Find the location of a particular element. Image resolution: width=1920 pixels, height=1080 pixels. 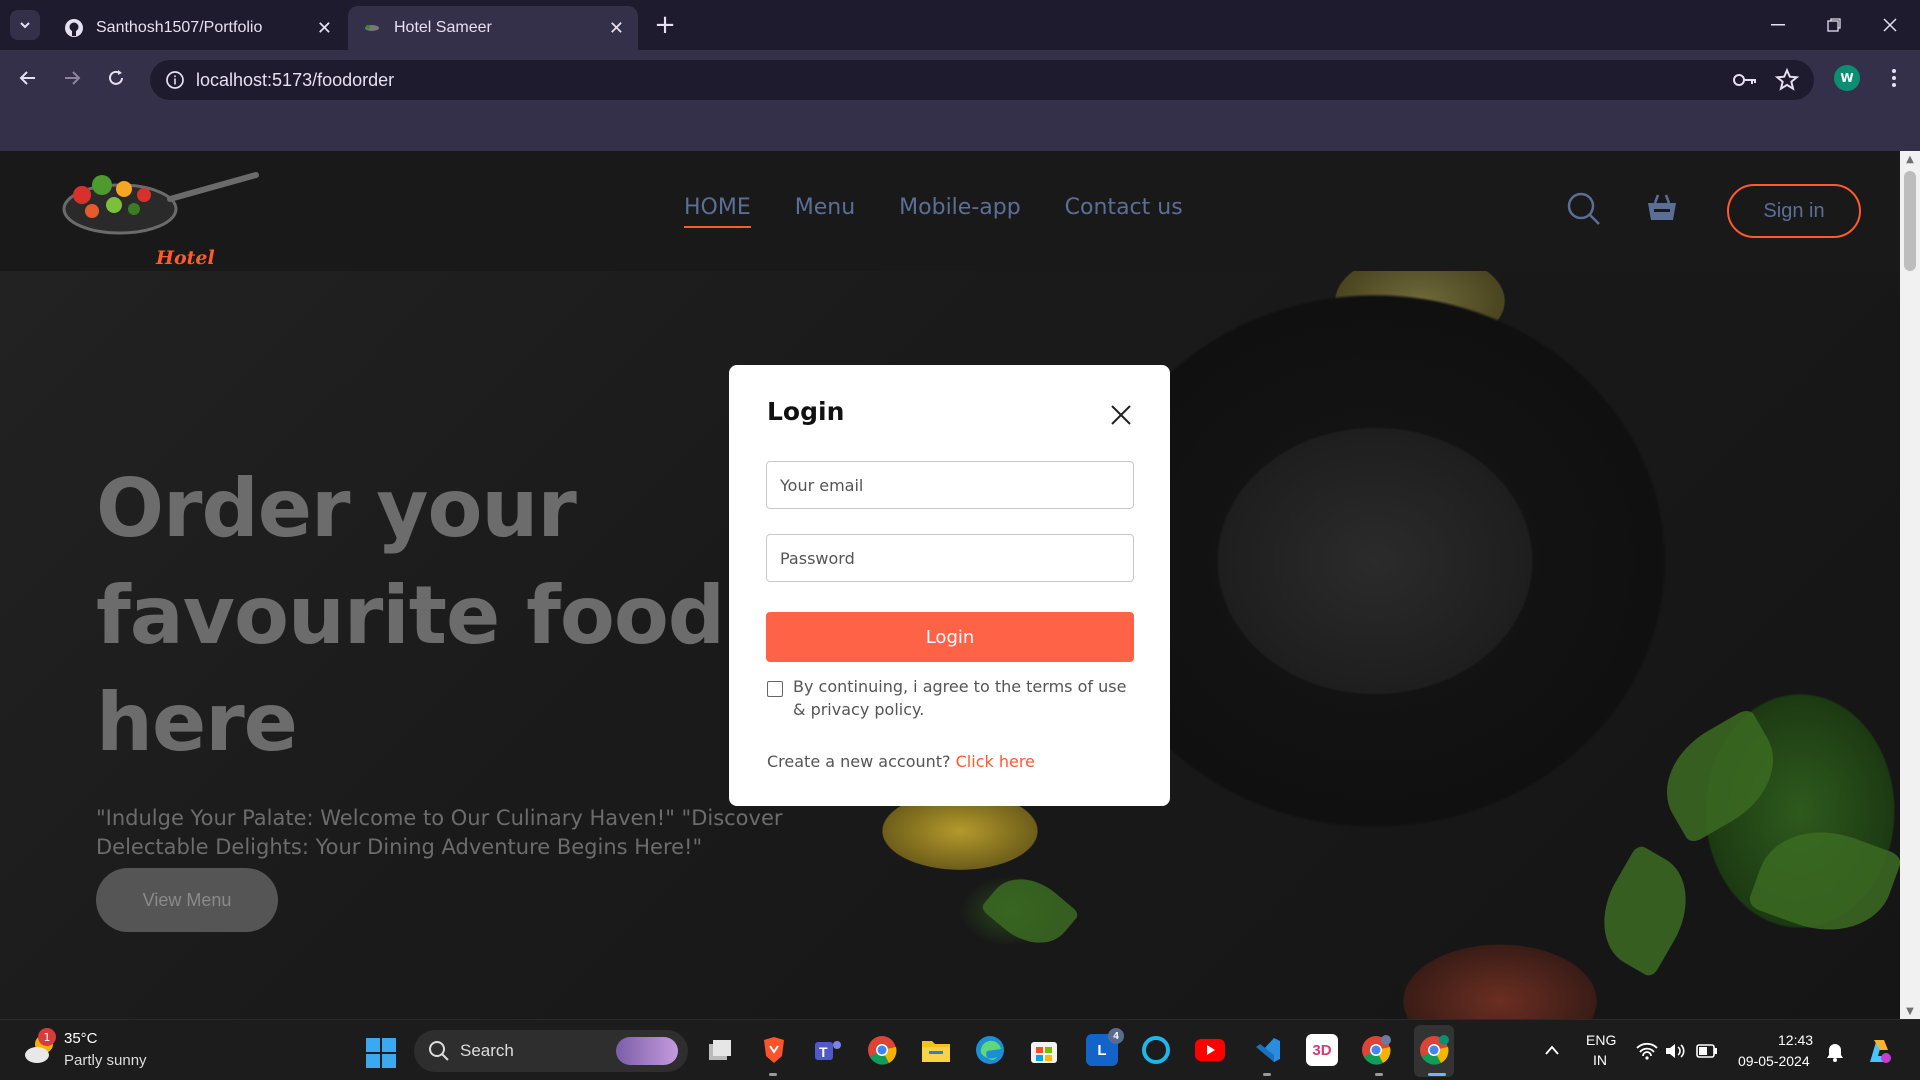

teams-icon: T is located at coordinates (828, 1050).